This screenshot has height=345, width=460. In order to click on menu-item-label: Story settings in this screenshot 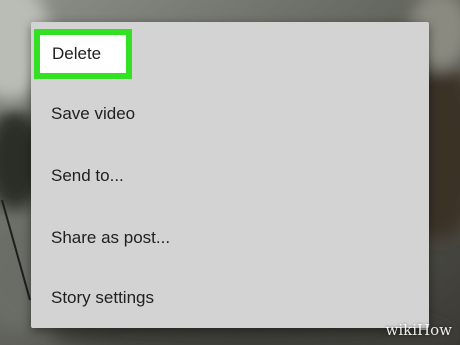, I will do `click(102, 297)`.